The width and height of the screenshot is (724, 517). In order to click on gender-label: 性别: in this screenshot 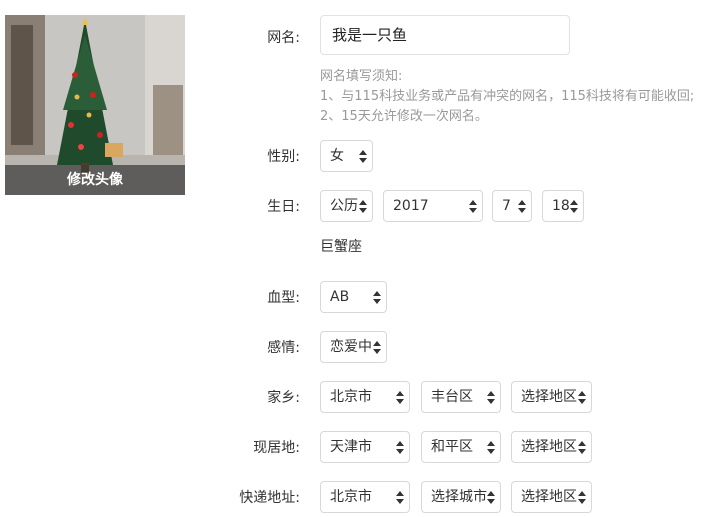, I will do `click(283, 157)`.